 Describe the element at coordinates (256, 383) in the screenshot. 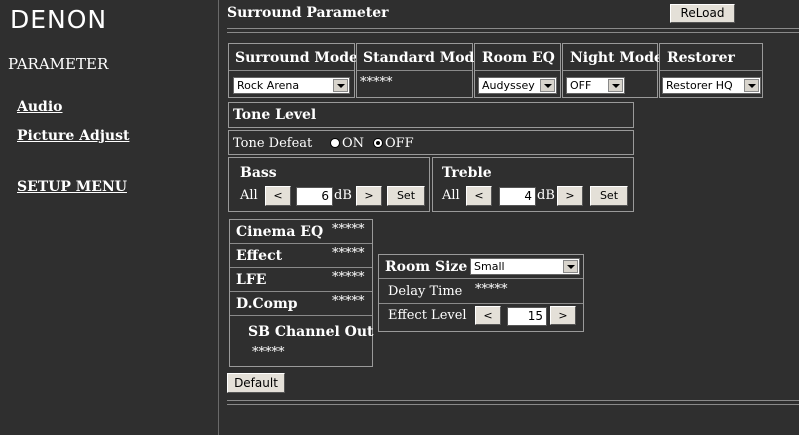

I see `default-button: Default` at that location.